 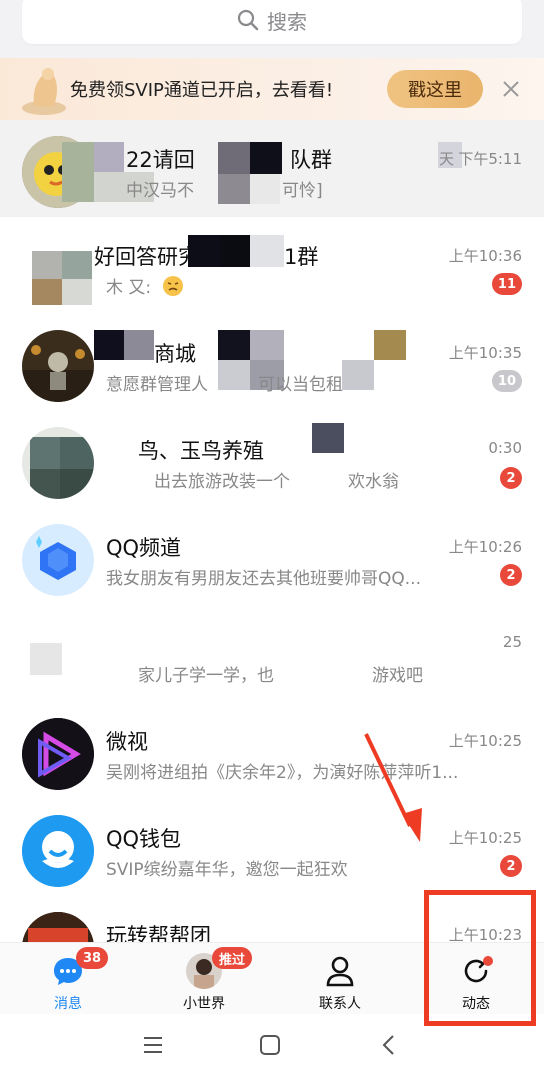 What do you see at coordinates (340, 971) in the screenshot?
I see `person-icon` at bounding box center [340, 971].